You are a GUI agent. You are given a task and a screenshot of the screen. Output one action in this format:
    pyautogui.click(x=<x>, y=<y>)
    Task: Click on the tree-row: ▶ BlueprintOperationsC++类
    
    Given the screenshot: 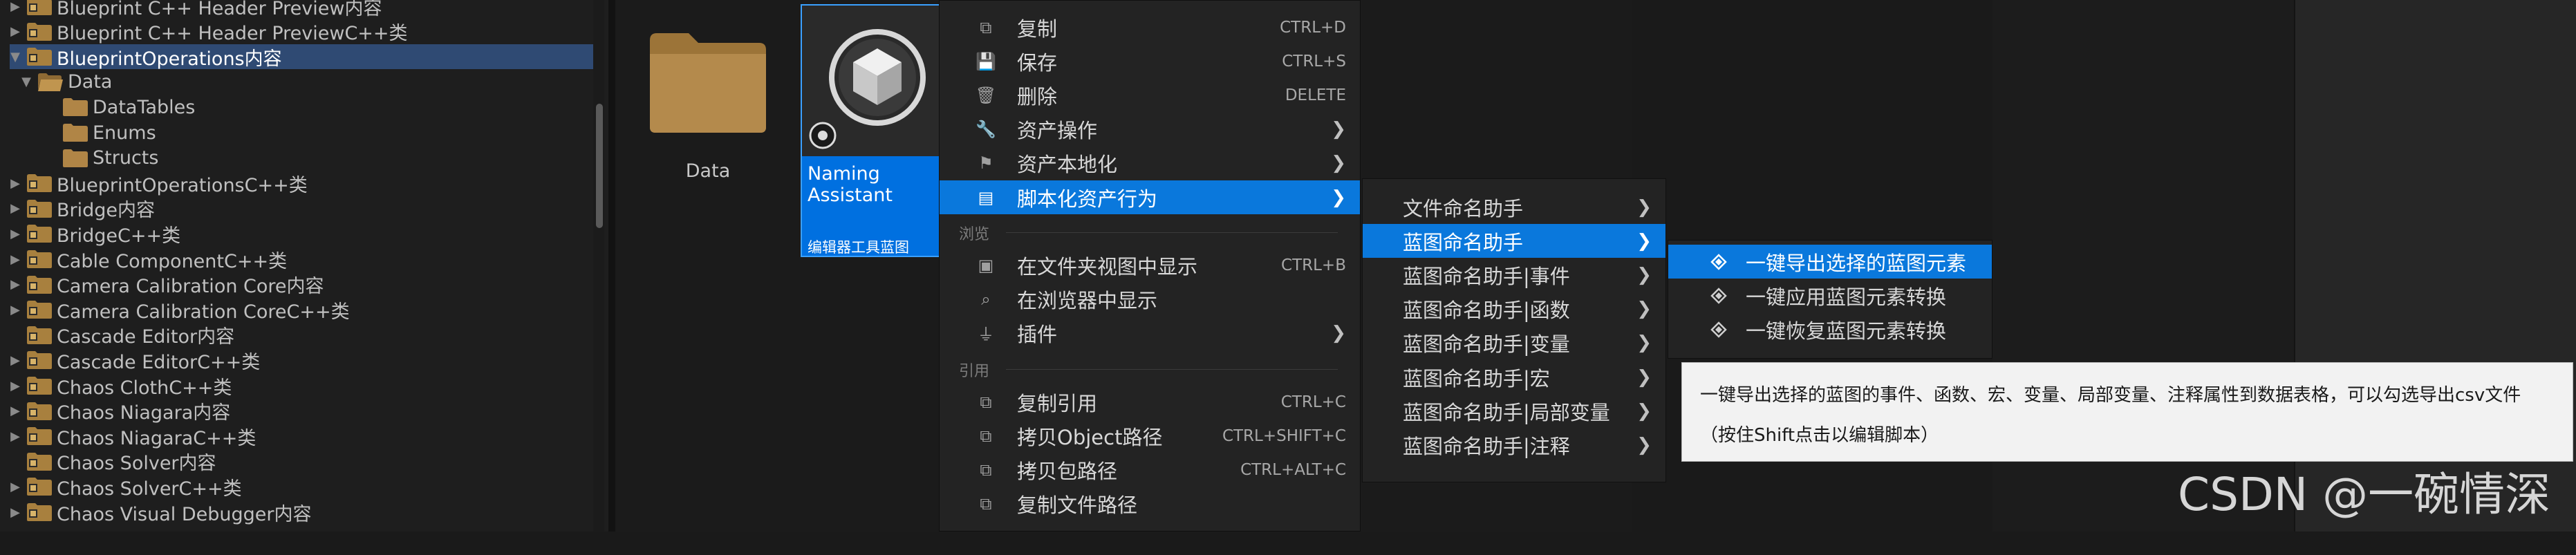 What is the action you would take?
    pyautogui.click(x=296, y=183)
    